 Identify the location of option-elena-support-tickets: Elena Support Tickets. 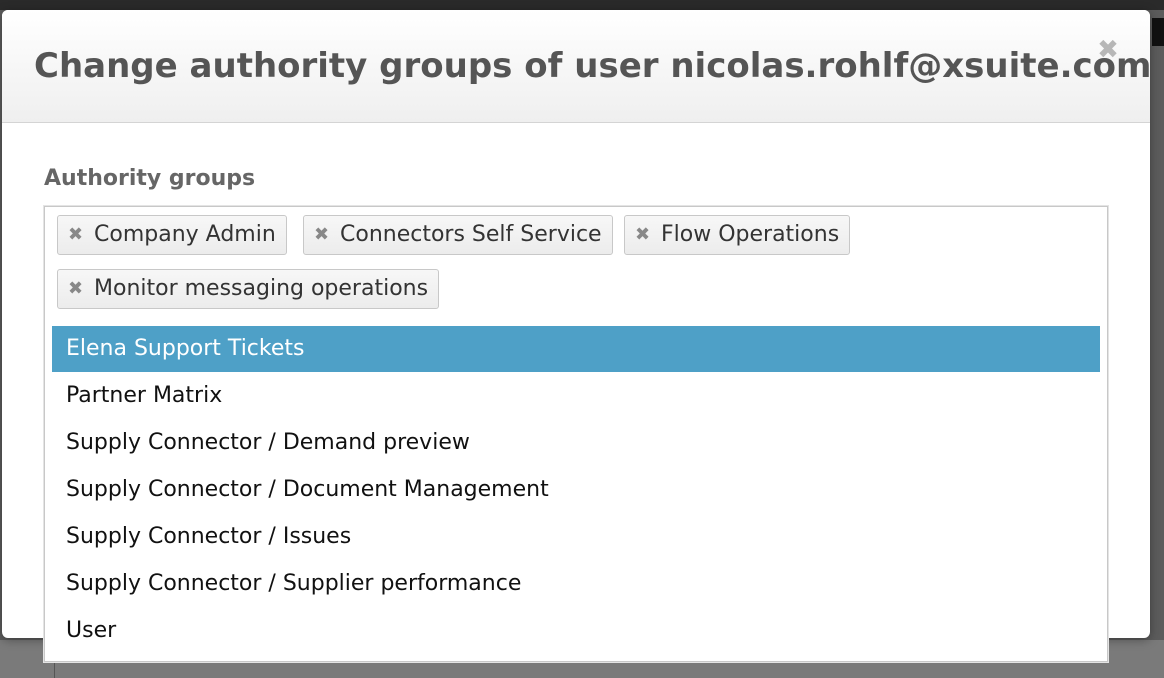
(576, 349).